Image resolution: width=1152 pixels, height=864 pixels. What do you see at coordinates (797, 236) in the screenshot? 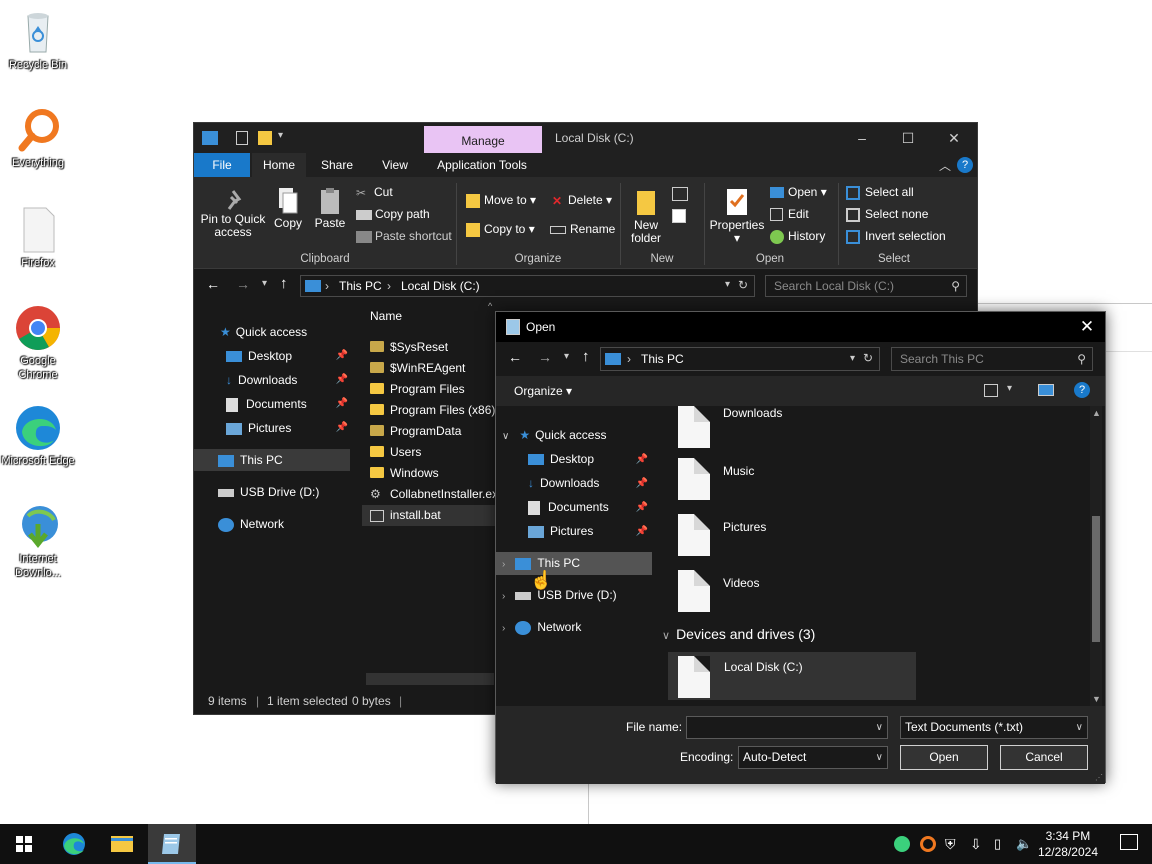
I see `history-button: History` at bounding box center [797, 236].